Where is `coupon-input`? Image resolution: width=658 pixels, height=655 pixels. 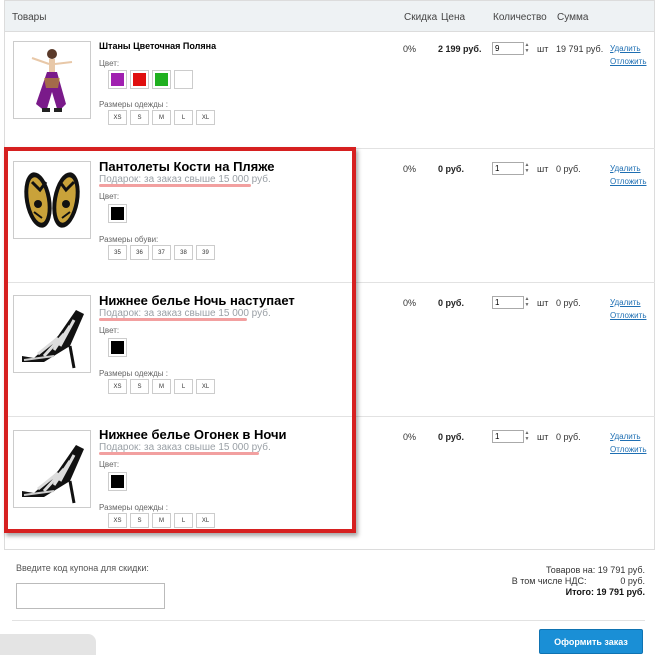
coupon-input is located at coordinates (90, 596).